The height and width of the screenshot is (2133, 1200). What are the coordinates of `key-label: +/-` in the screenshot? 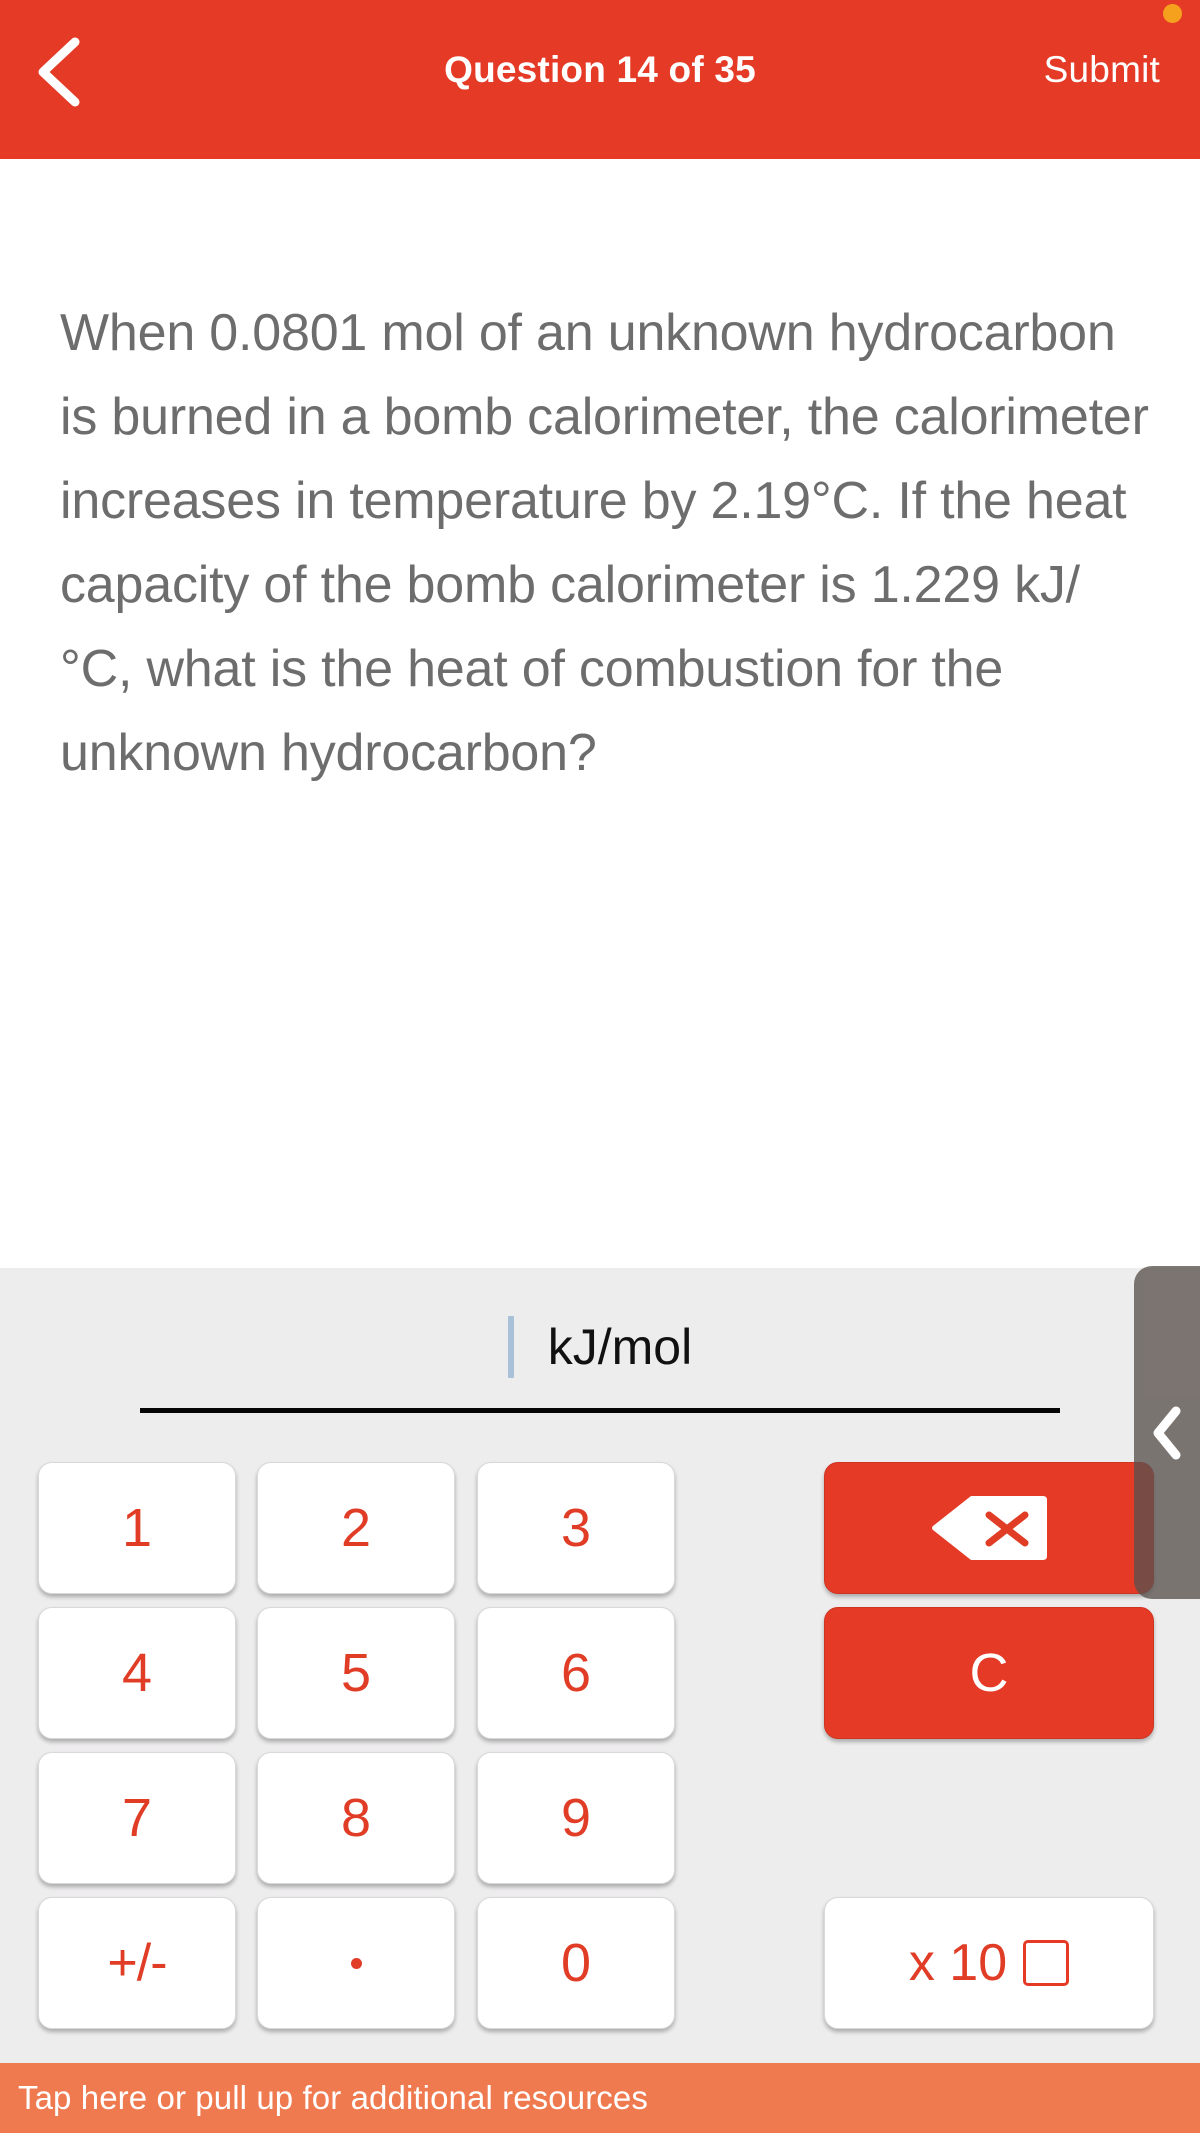 It's located at (137, 1963).